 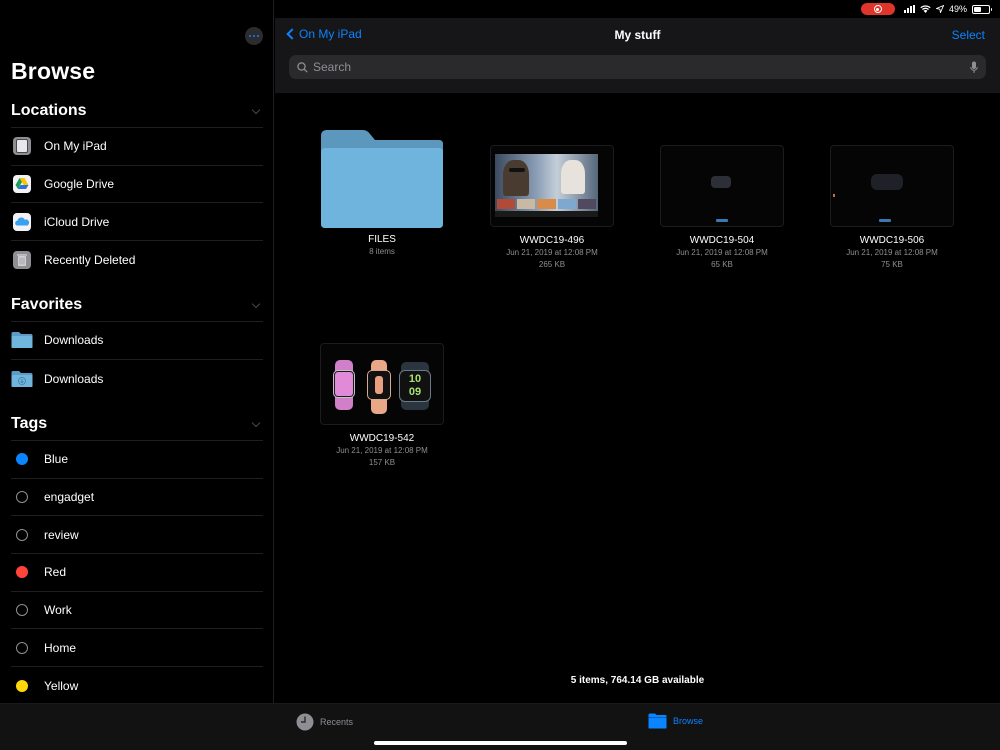 I want to click on icloud-icon, so click(x=22, y=222).